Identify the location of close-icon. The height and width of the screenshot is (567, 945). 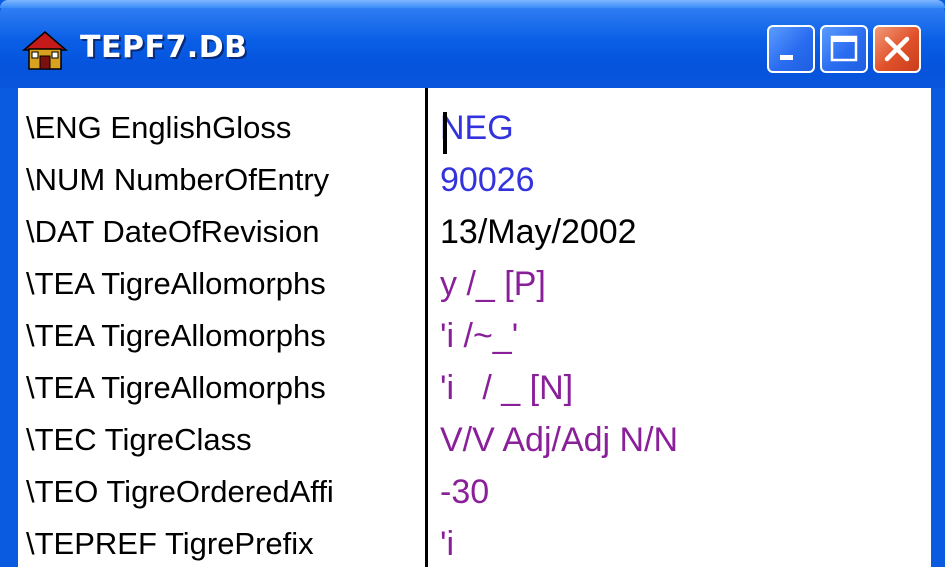
(897, 49).